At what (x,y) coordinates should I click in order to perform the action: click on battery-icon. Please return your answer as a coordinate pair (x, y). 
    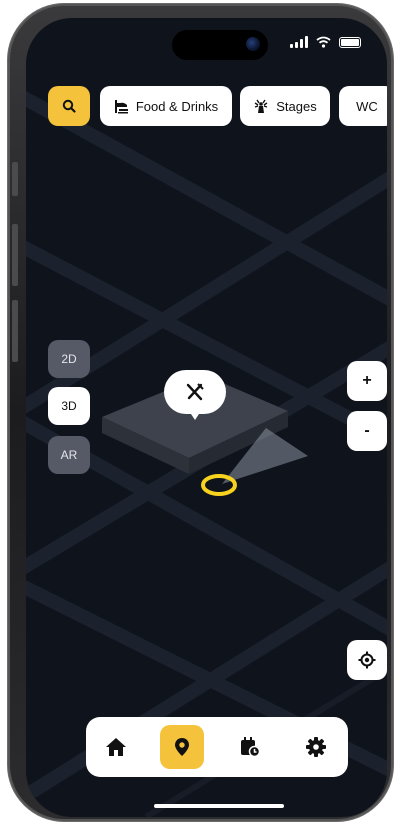
    Looking at the image, I should click on (350, 42).